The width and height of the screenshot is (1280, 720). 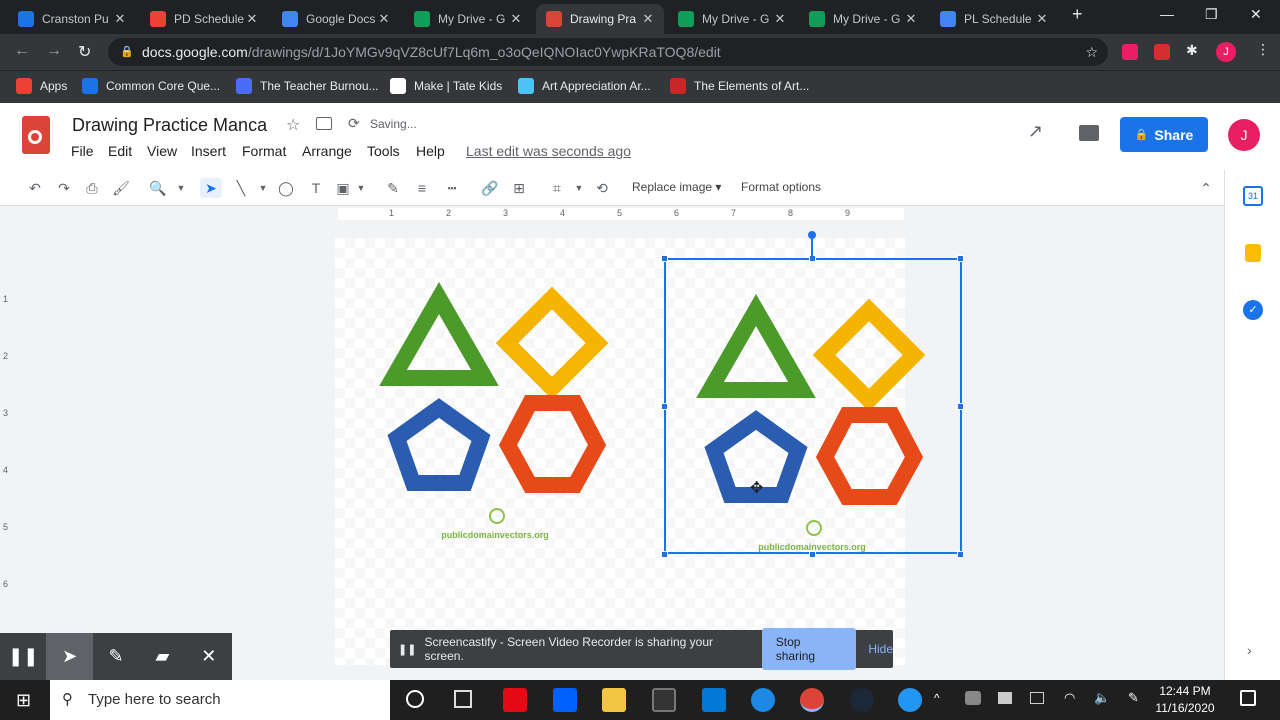 I want to click on wifi-icon: ◠, so click(x=1069, y=698).